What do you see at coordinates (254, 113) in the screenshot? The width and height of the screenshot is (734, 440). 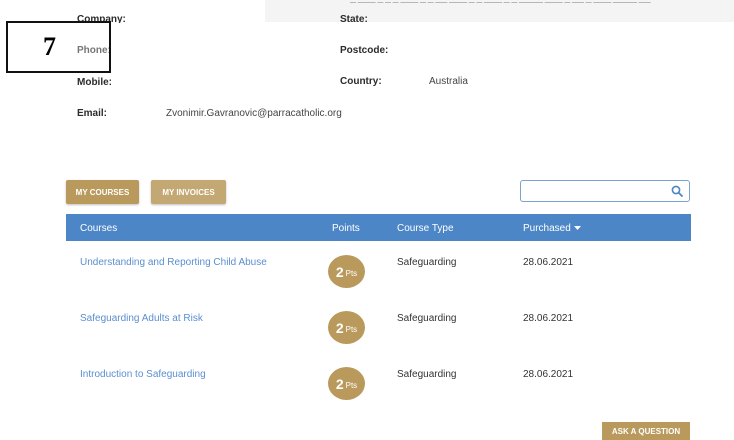 I see `email-value: Zvonimir.Gavranovic@parracatholic.org` at bounding box center [254, 113].